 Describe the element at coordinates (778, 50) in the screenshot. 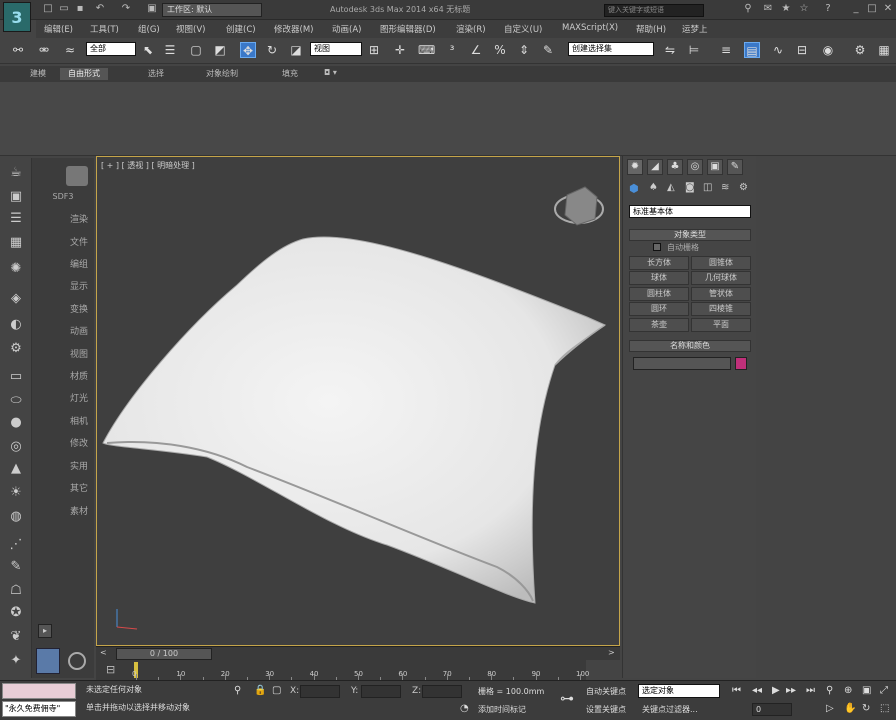

I see `curve-editor-icon: ∿` at that location.